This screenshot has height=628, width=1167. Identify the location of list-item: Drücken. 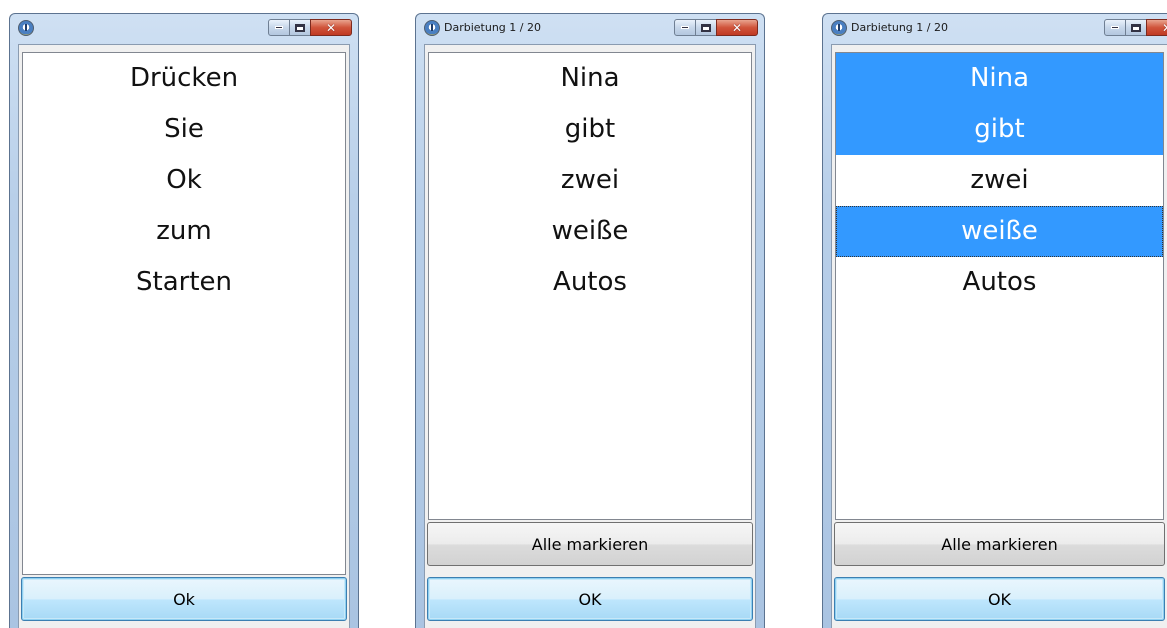
(184, 78).